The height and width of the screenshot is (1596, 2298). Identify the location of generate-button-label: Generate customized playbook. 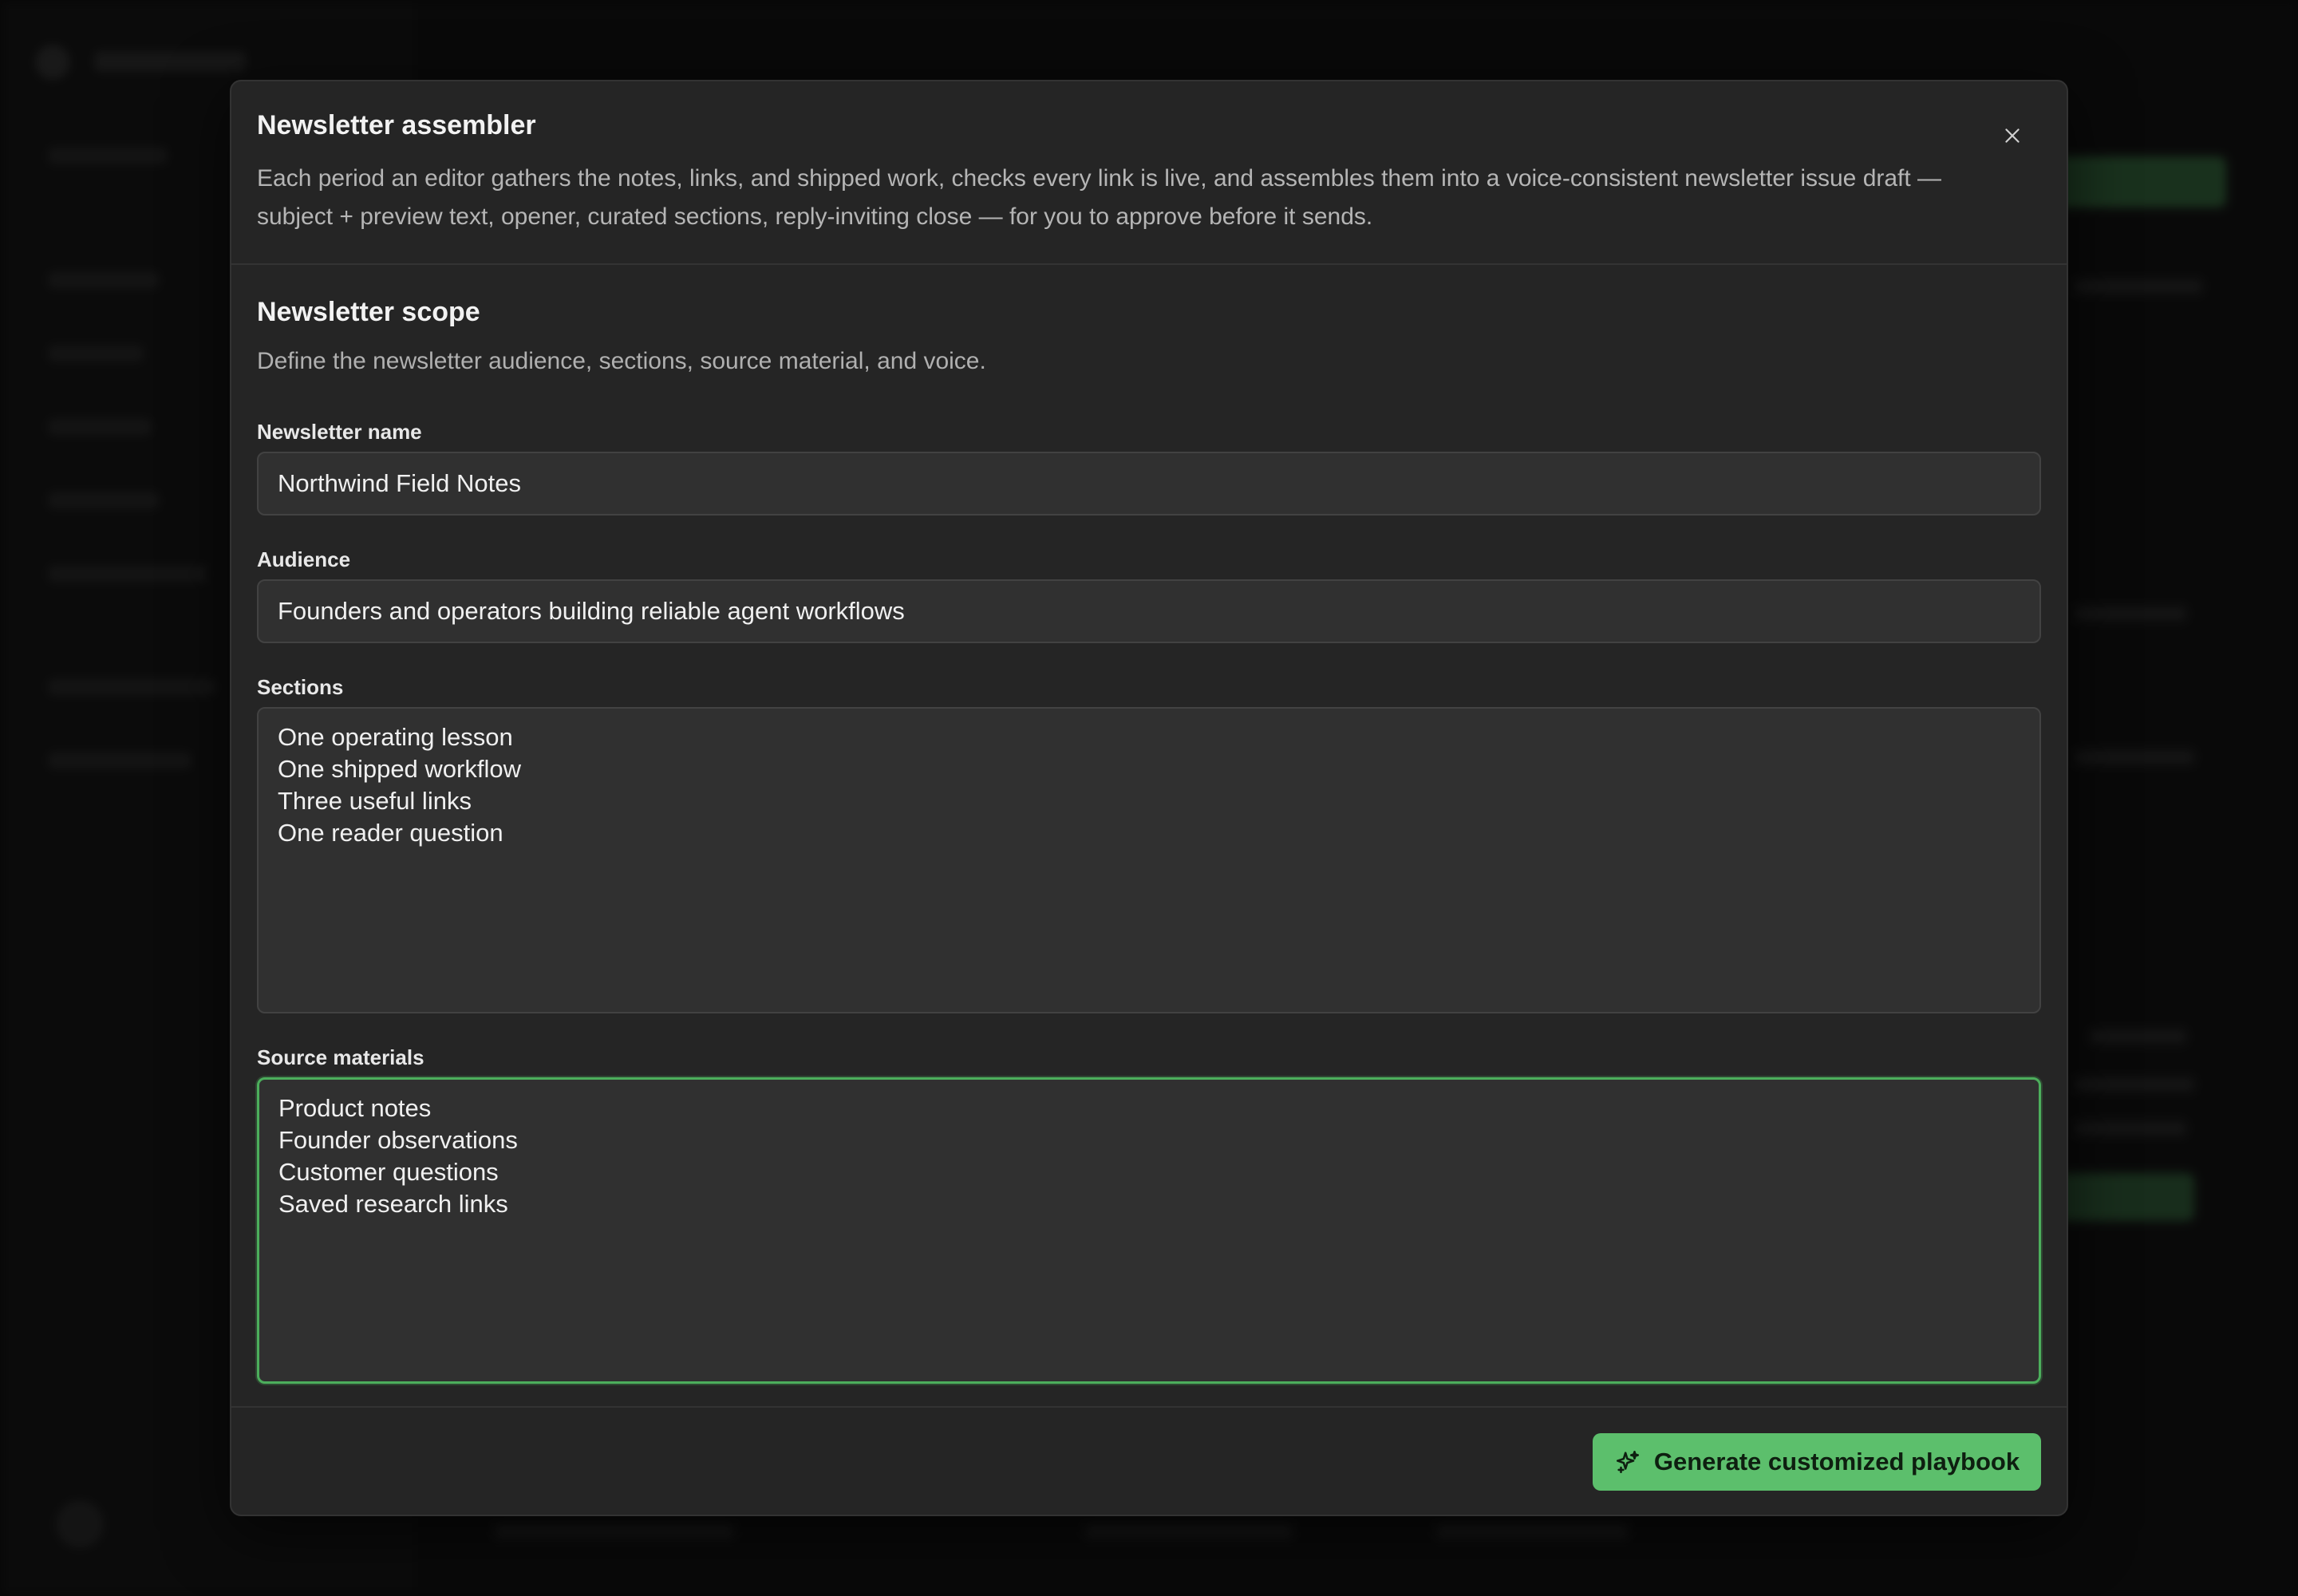
(1837, 1462).